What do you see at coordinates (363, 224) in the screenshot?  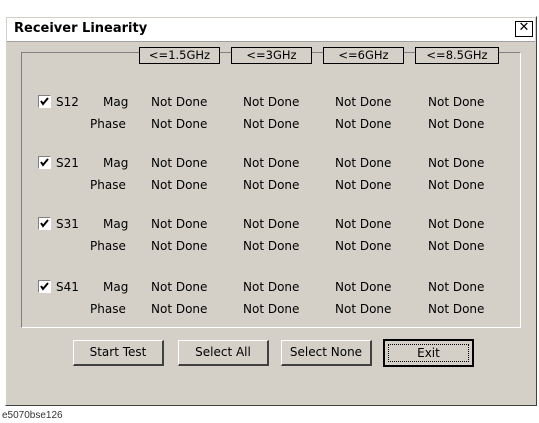 I see `s31-mag-6ghz: Not Done` at bounding box center [363, 224].